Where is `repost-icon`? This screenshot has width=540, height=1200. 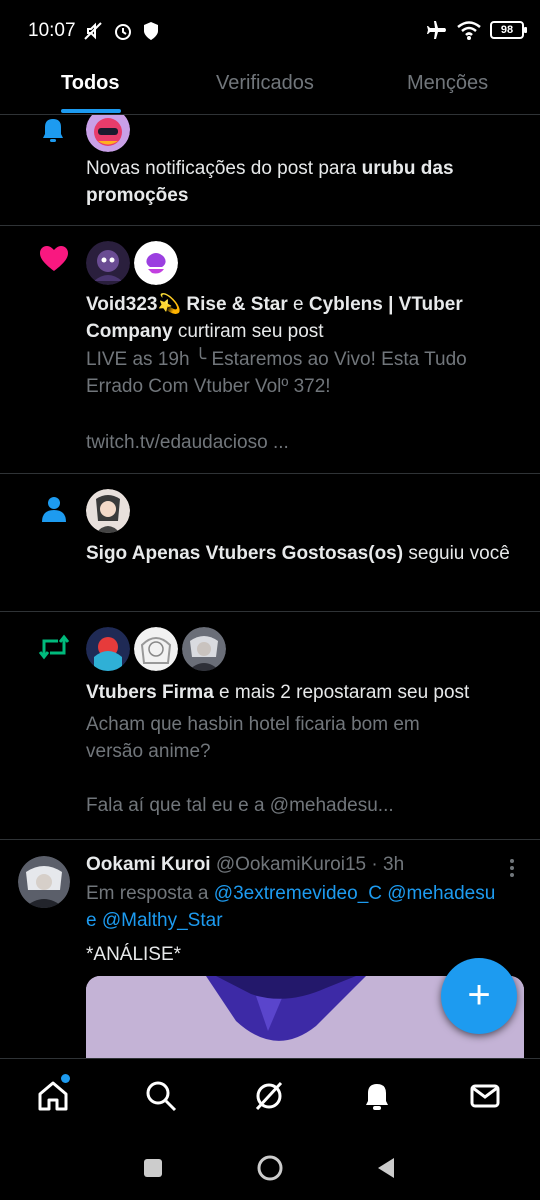
repost-icon is located at coordinates (54, 647).